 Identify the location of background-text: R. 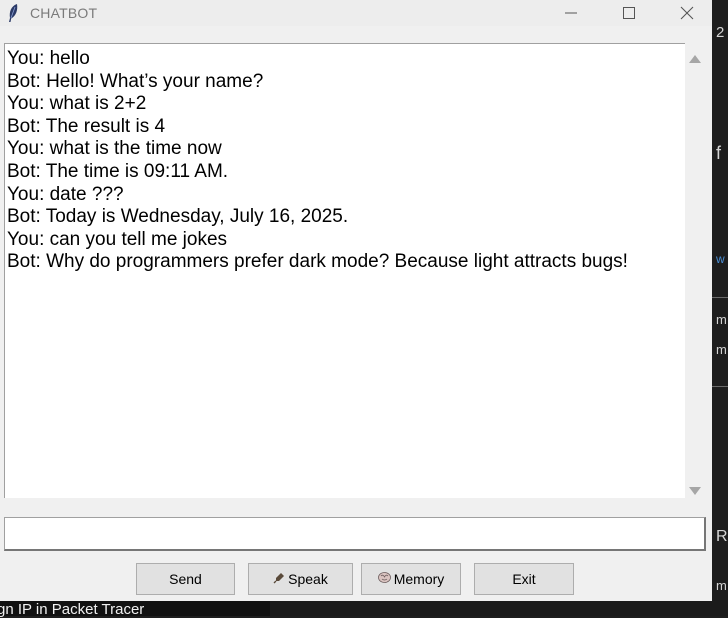
(722, 536).